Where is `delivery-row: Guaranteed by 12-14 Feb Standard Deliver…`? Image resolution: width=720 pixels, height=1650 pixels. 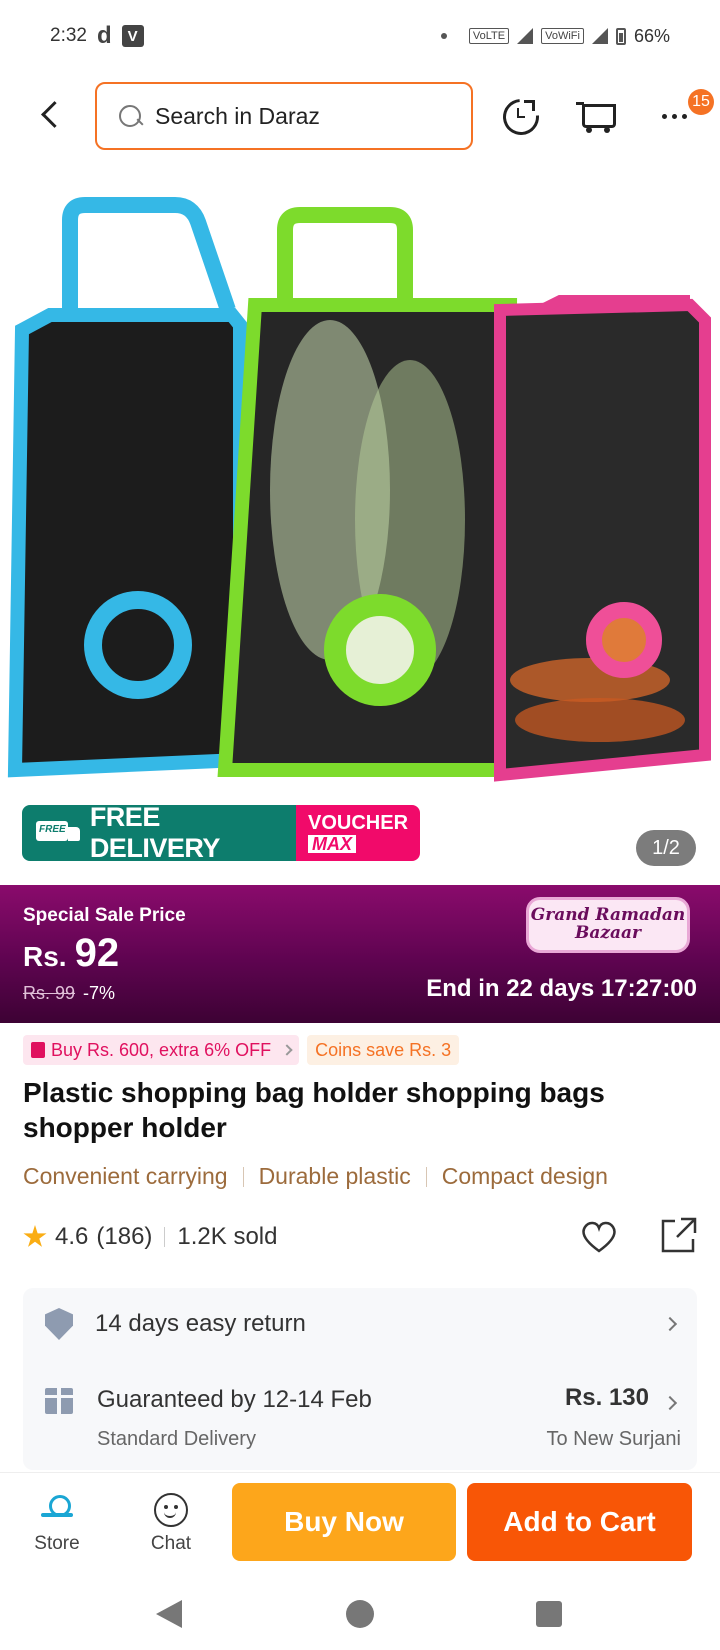
delivery-row: Guaranteed by 12-14 Feb Standard Deliver… is located at coordinates (360, 1415).